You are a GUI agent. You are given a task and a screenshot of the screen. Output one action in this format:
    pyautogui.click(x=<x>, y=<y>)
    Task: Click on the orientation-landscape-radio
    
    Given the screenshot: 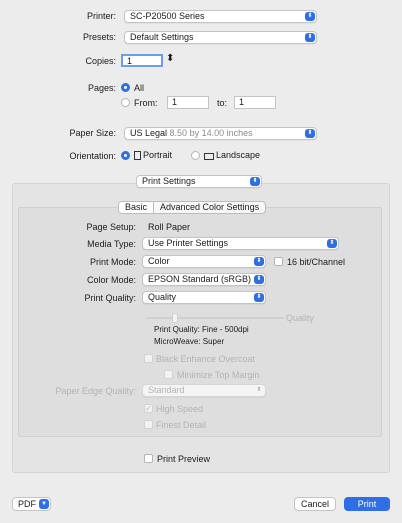 What is the action you would take?
    pyautogui.click(x=195, y=155)
    